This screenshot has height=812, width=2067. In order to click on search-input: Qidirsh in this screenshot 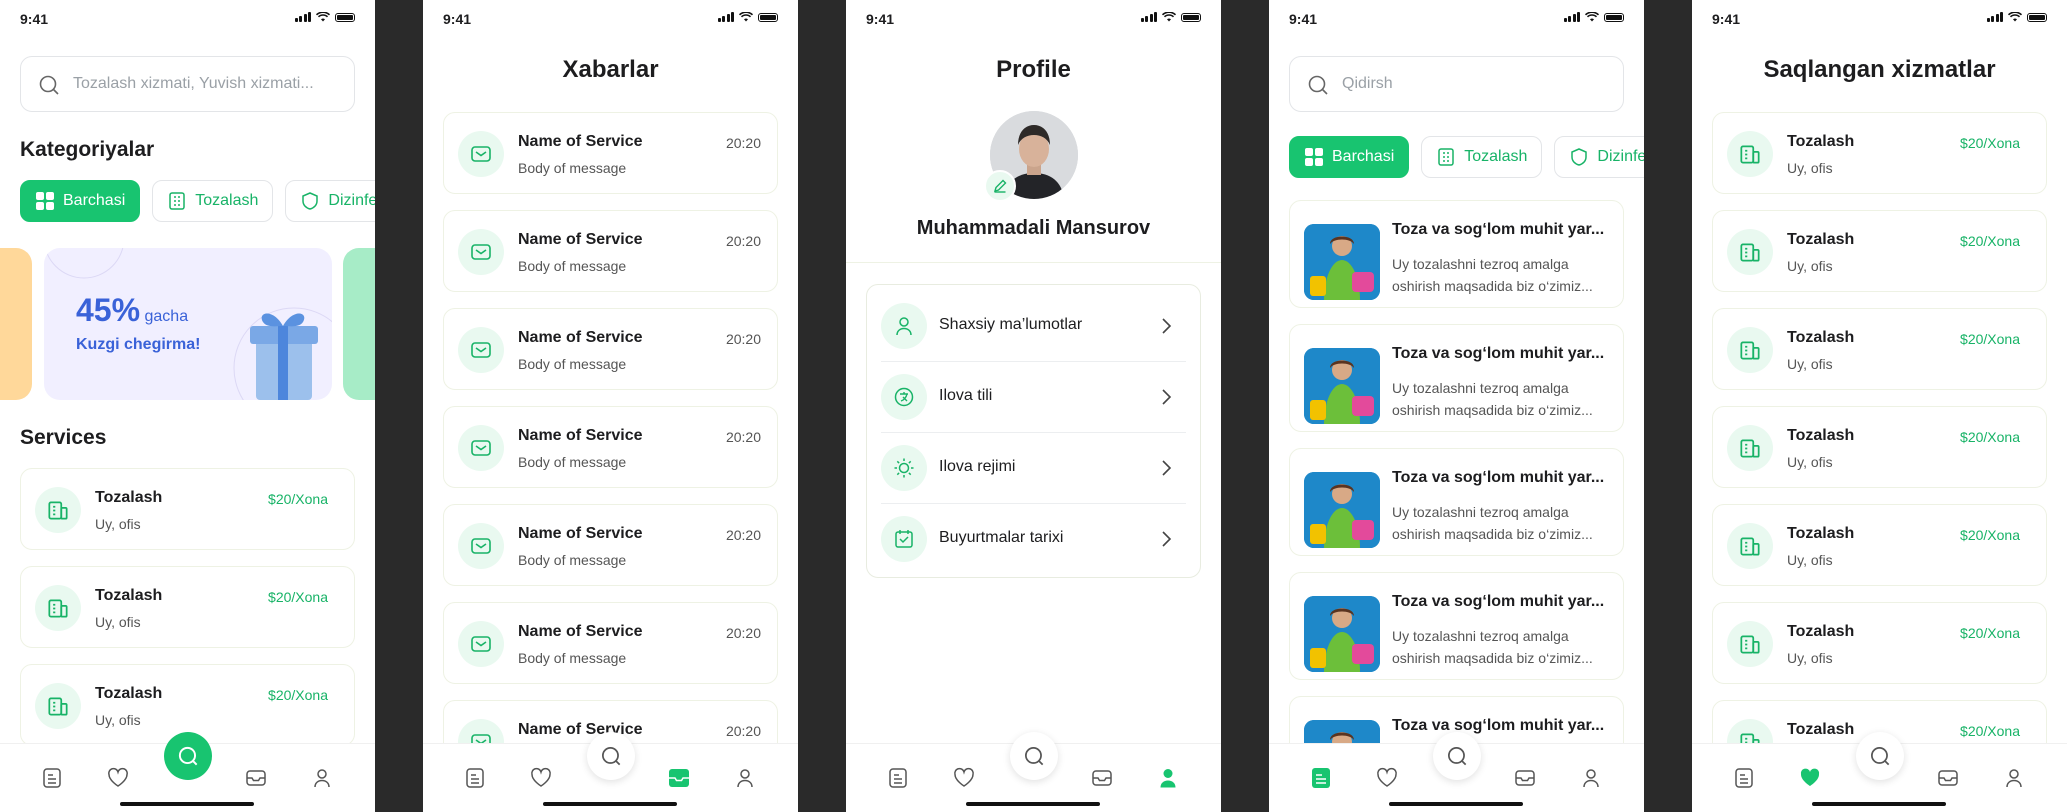, I will do `click(1456, 84)`.